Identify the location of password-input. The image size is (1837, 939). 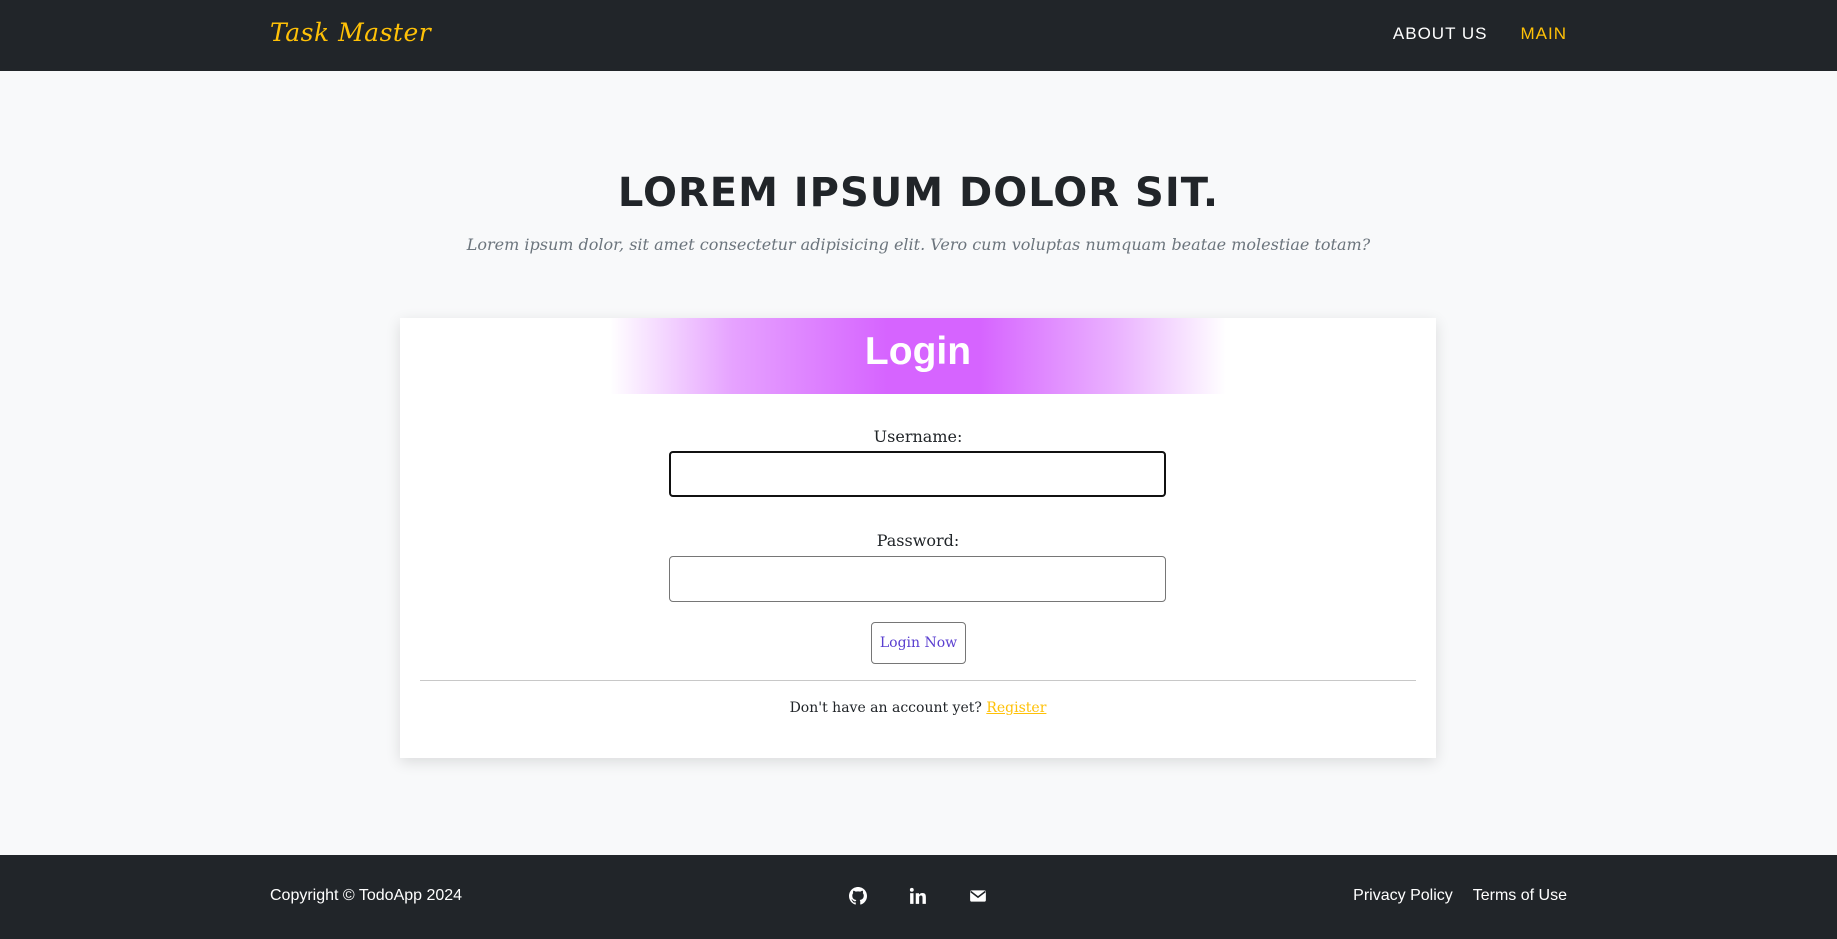
(917, 579).